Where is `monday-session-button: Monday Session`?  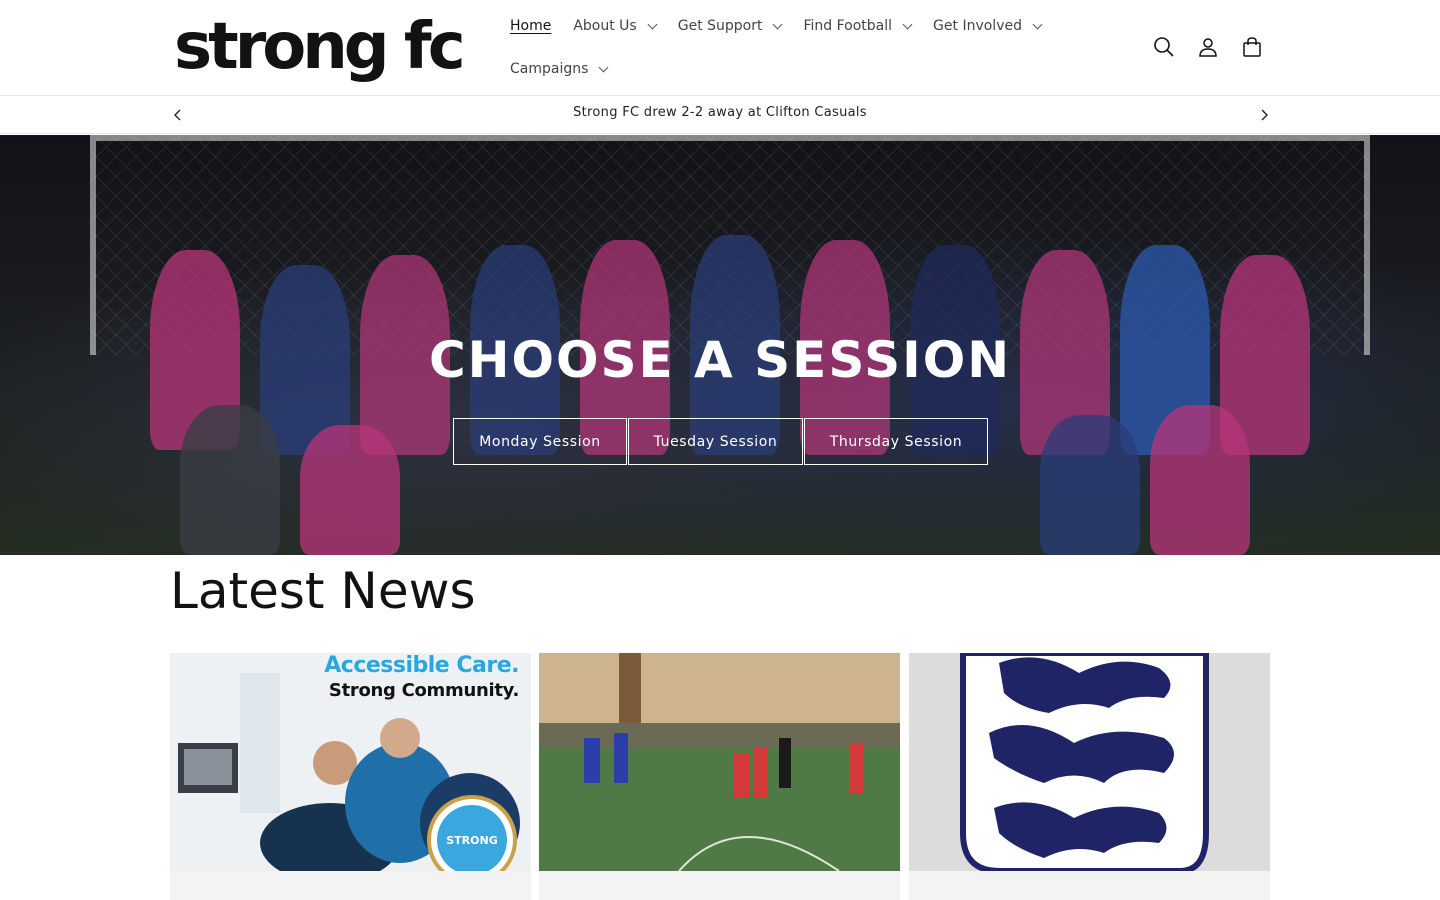
monday-session-button: Monday Session is located at coordinates (540, 441).